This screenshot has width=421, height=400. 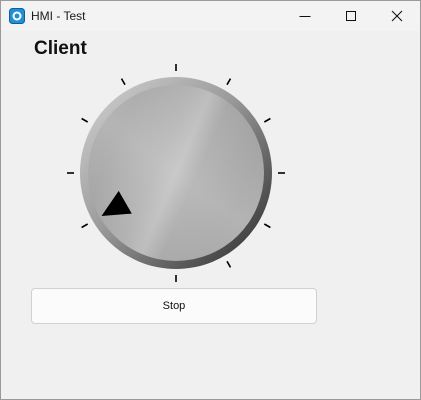 I want to click on close-icon, so click(x=397, y=16).